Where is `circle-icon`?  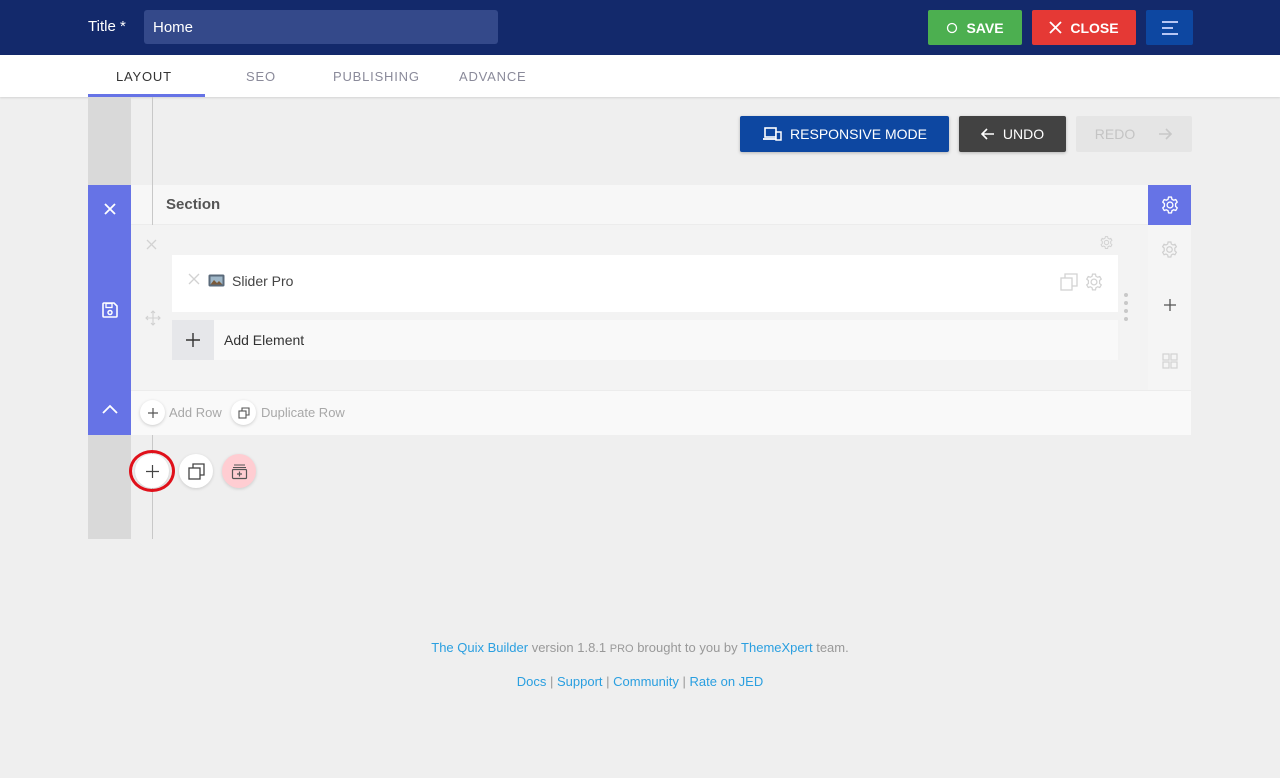
circle-icon is located at coordinates (952, 27).